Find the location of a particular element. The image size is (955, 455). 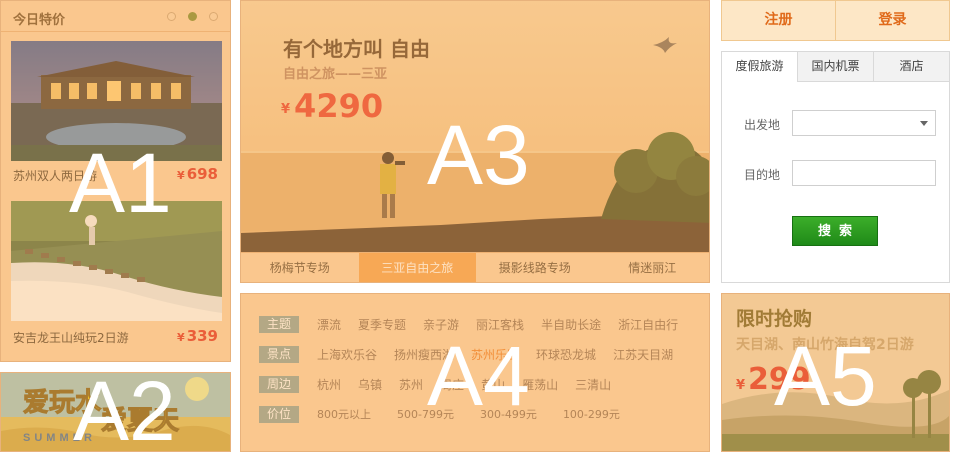

filter-link: 夏季专题 is located at coordinates (382, 324).